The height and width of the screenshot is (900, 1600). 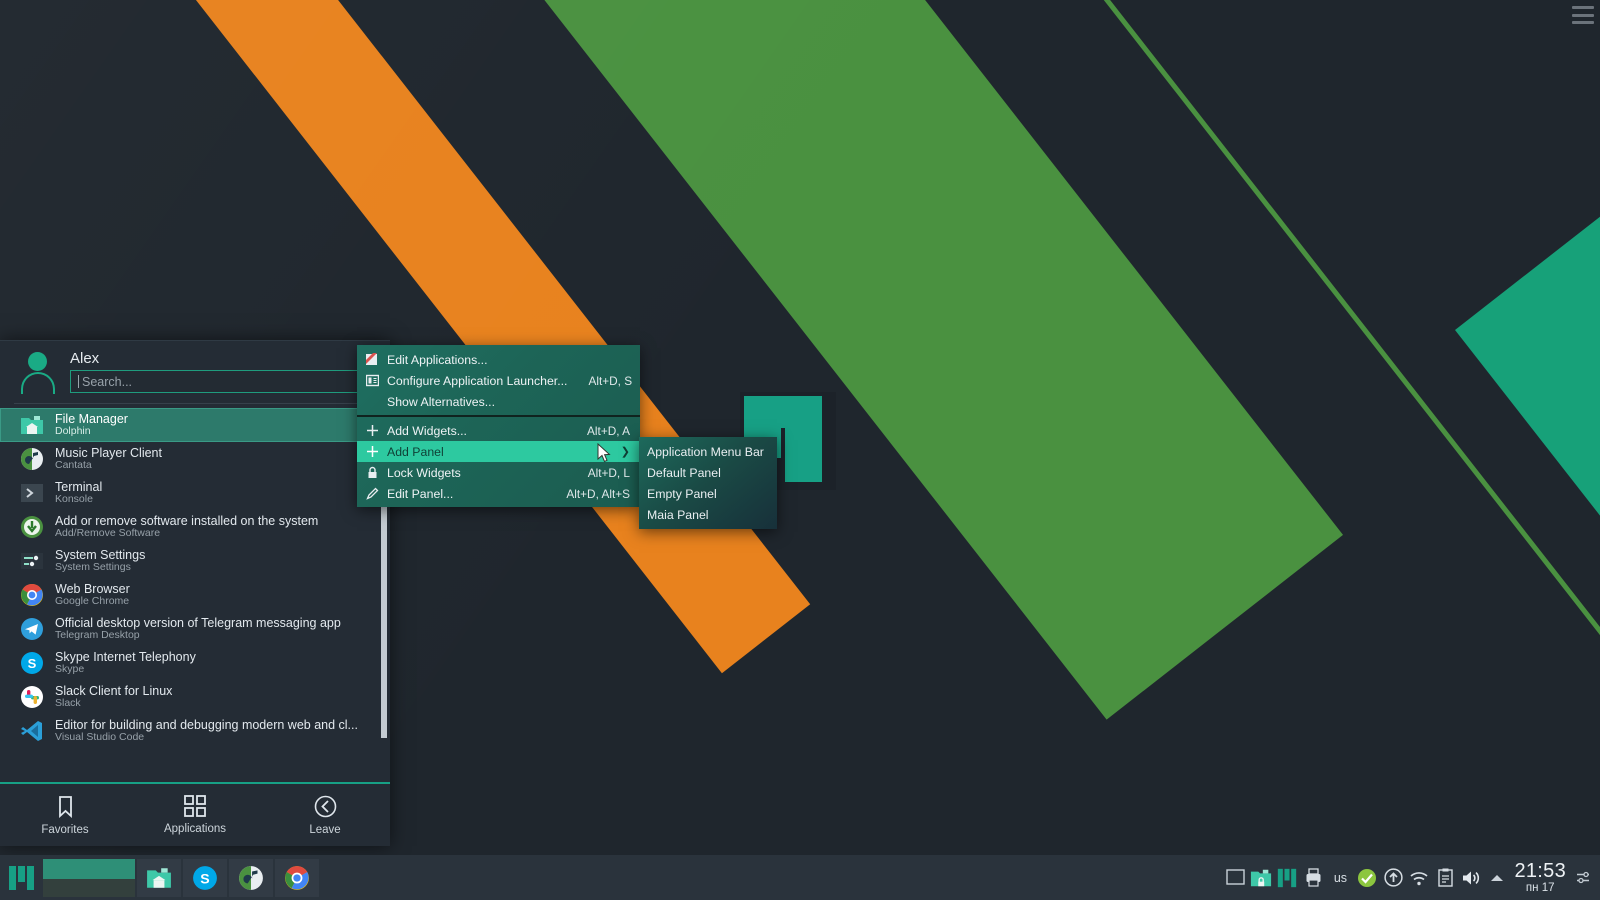 What do you see at coordinates (1235, 877) in the screenshot?
I see `show-desktop-icon` at bounding box center [1235, 877].